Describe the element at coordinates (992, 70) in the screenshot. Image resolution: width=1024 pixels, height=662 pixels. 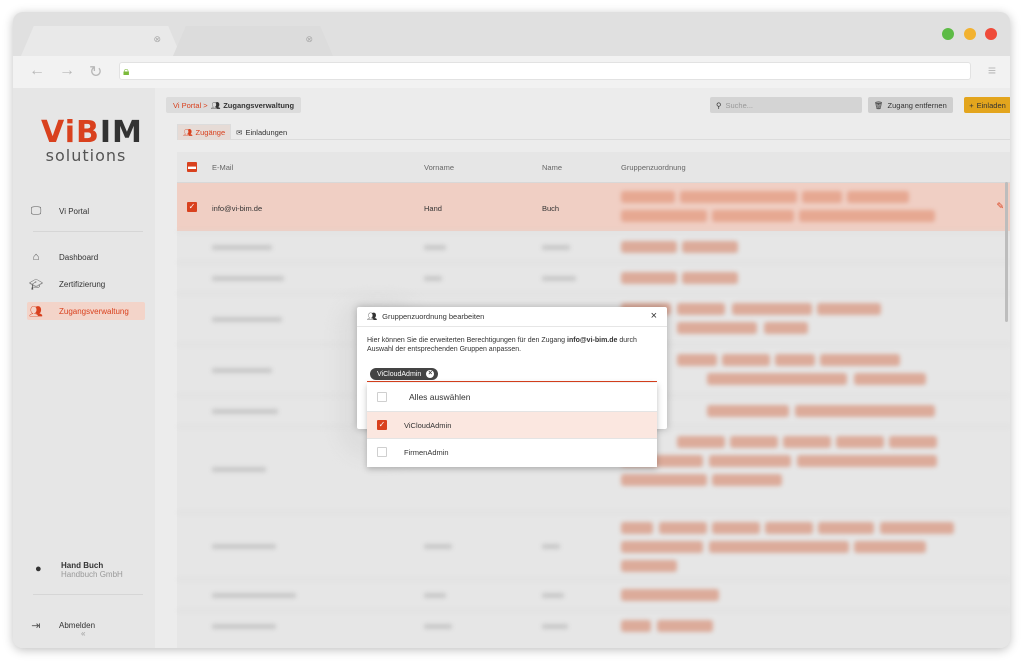
I see `menu-icon: ≡` at that location.